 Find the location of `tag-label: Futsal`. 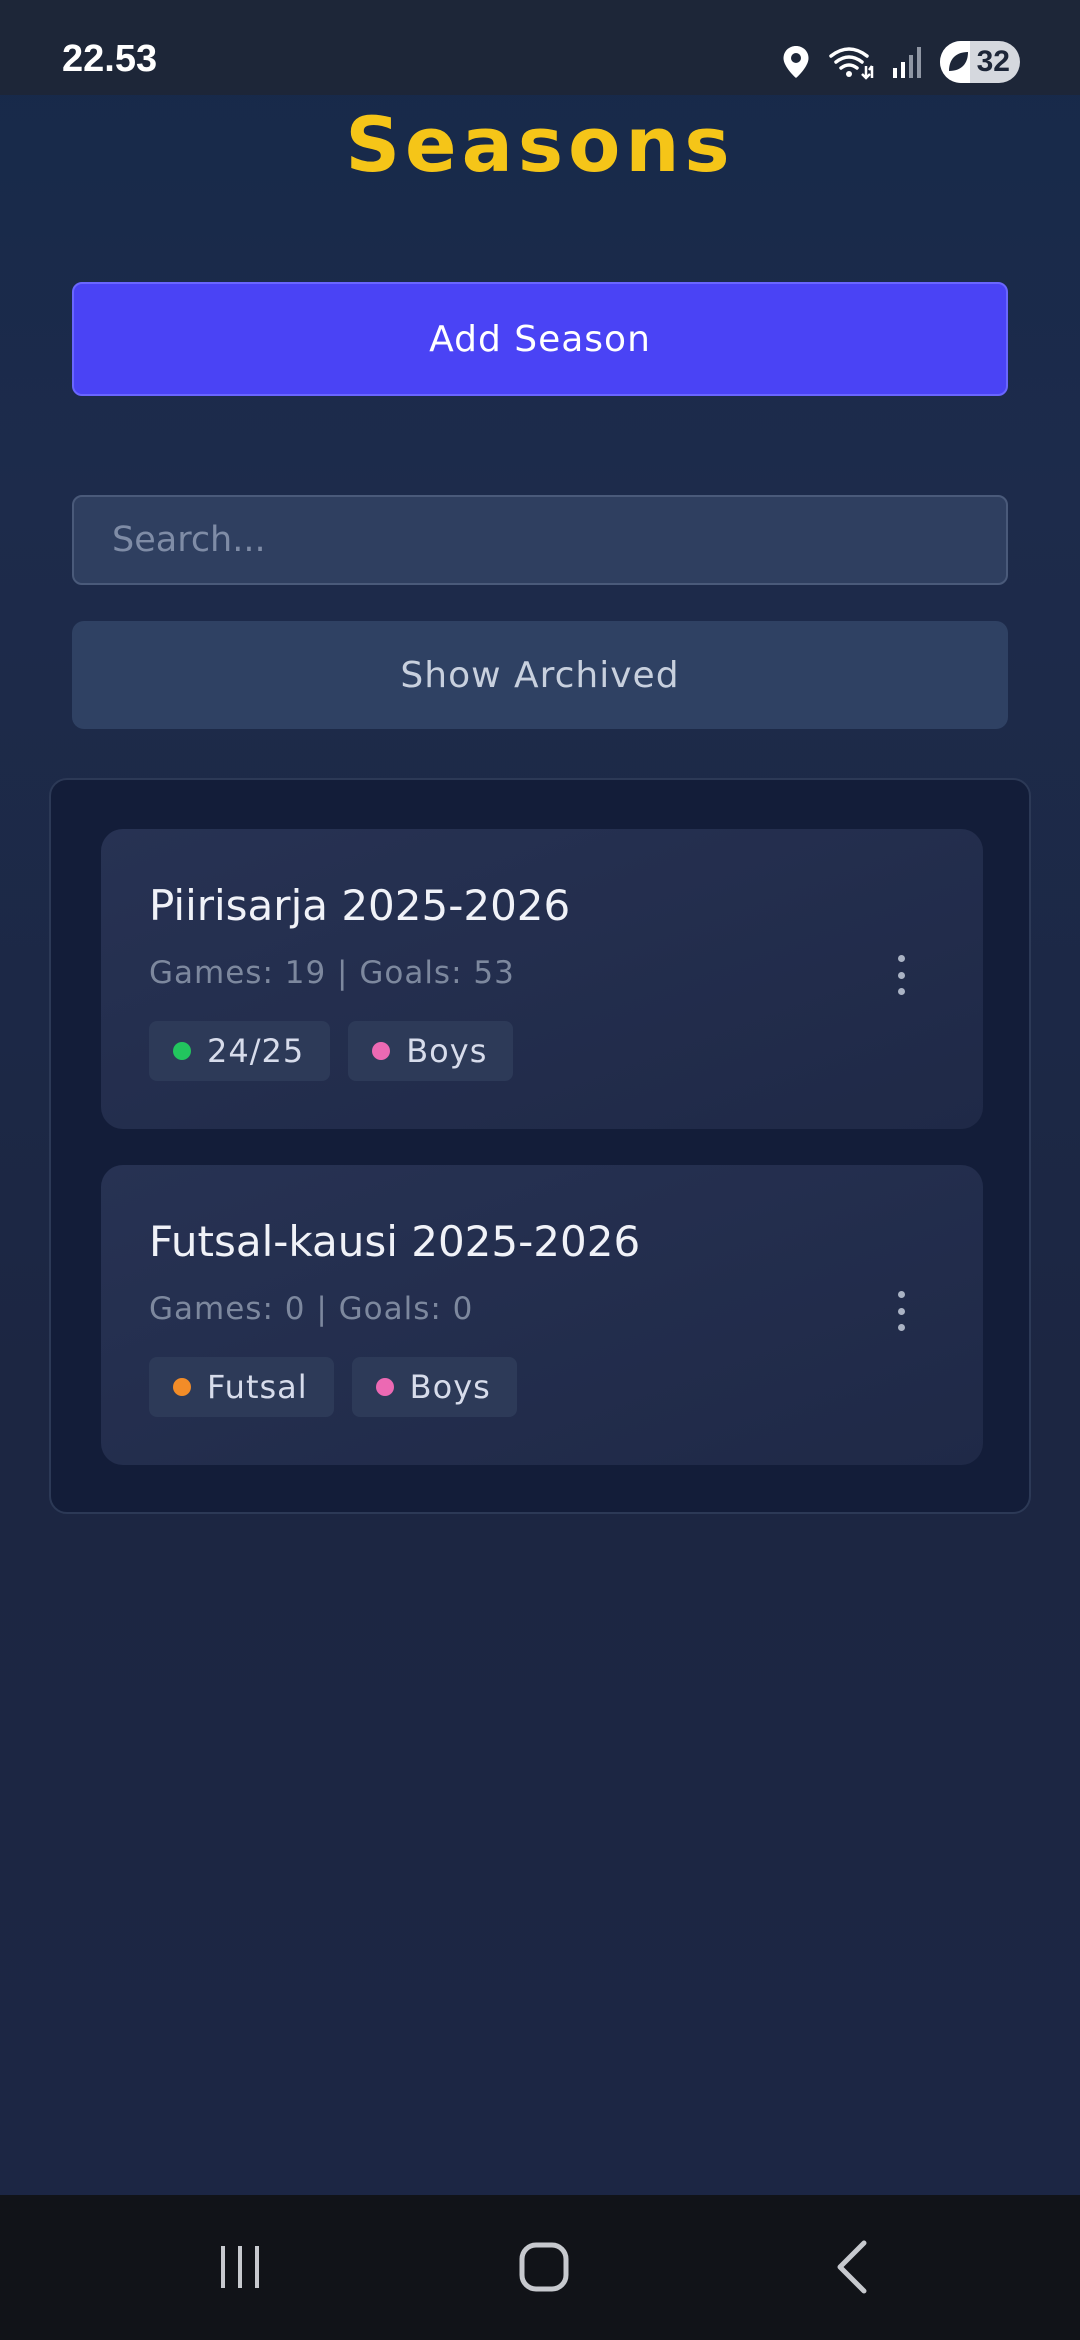

tag-label: Futsal is located at coordinates (257, 1387).